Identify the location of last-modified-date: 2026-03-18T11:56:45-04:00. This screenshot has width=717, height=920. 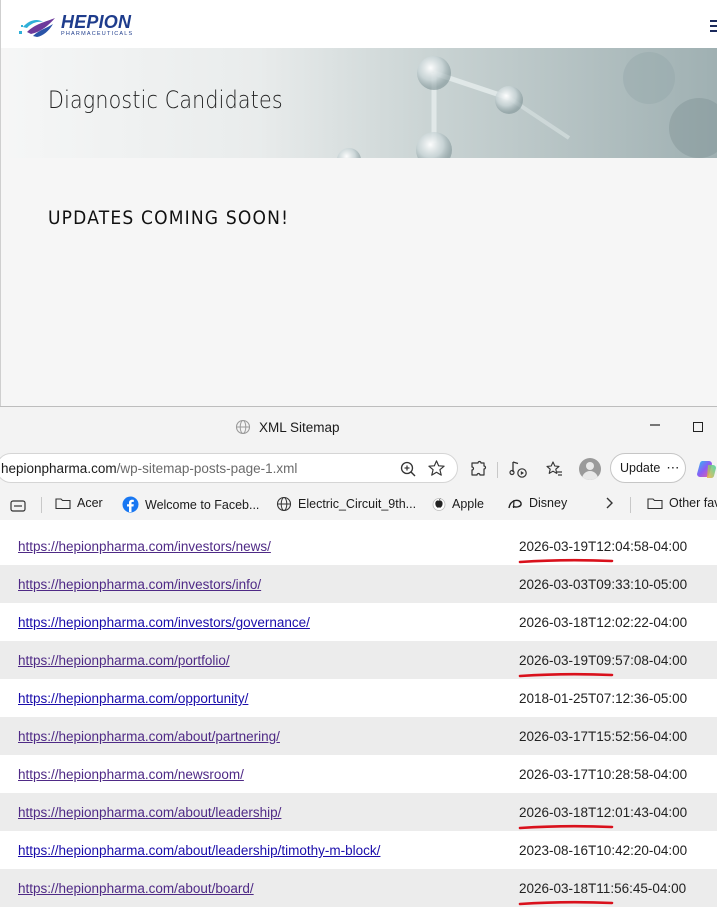
(603, 888).